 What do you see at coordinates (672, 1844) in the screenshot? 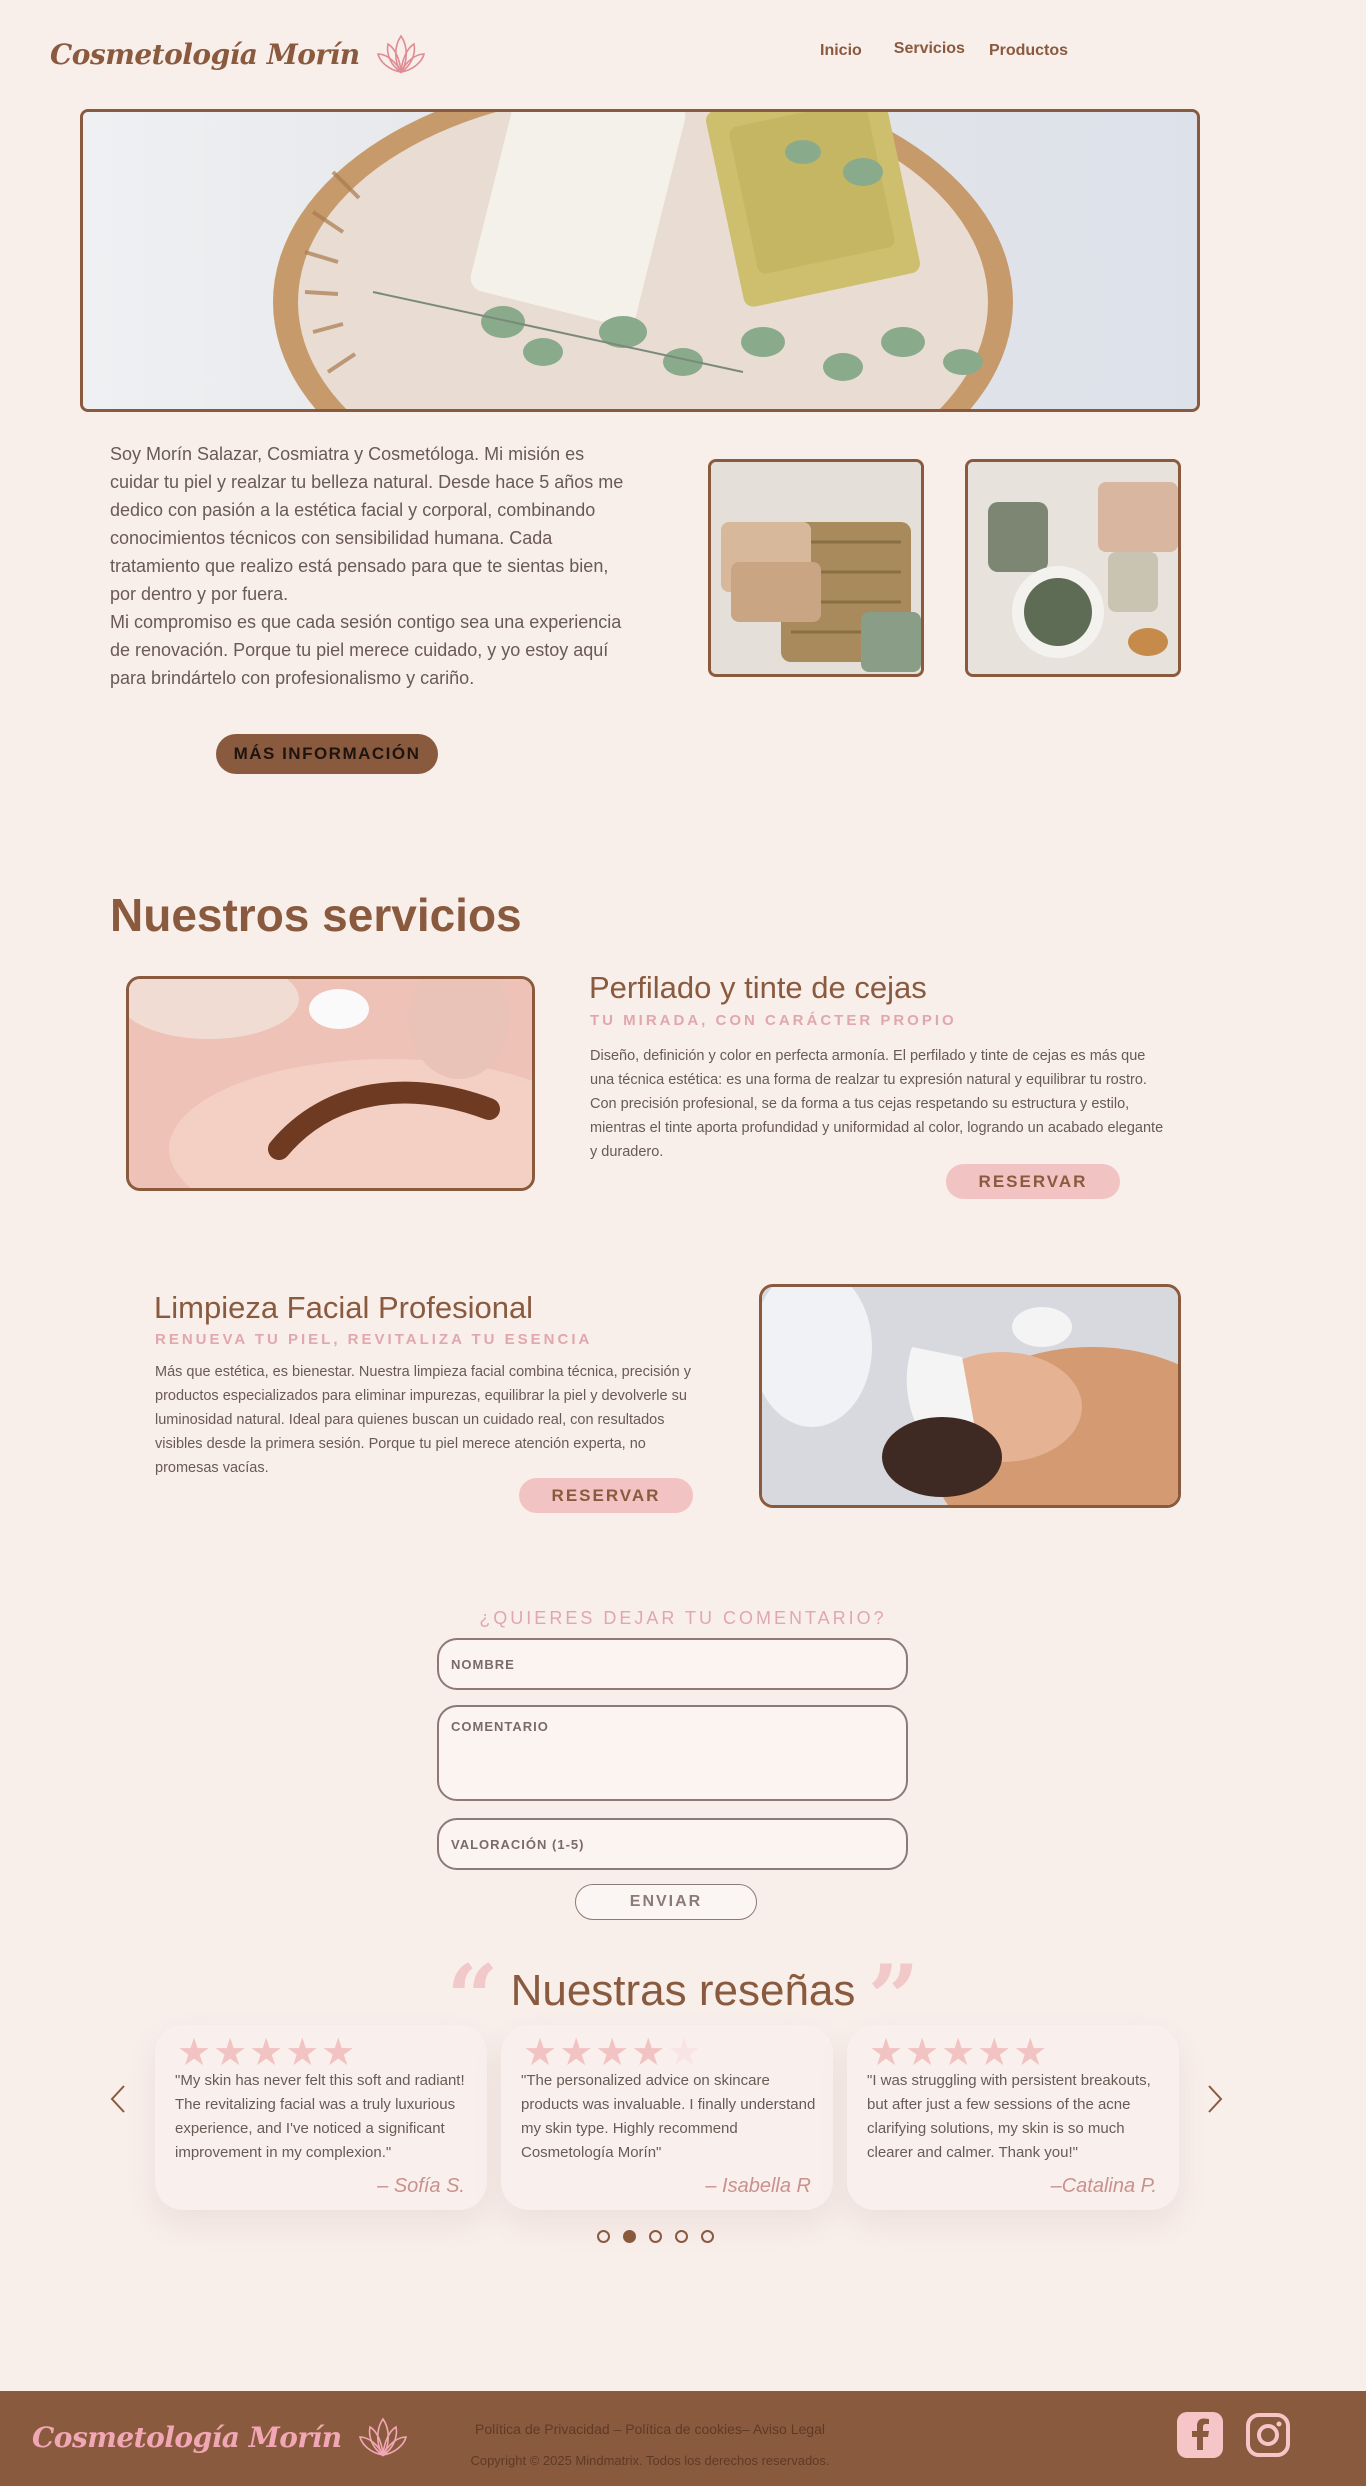
I see `rating-input` at bounding box center [672, 1844].